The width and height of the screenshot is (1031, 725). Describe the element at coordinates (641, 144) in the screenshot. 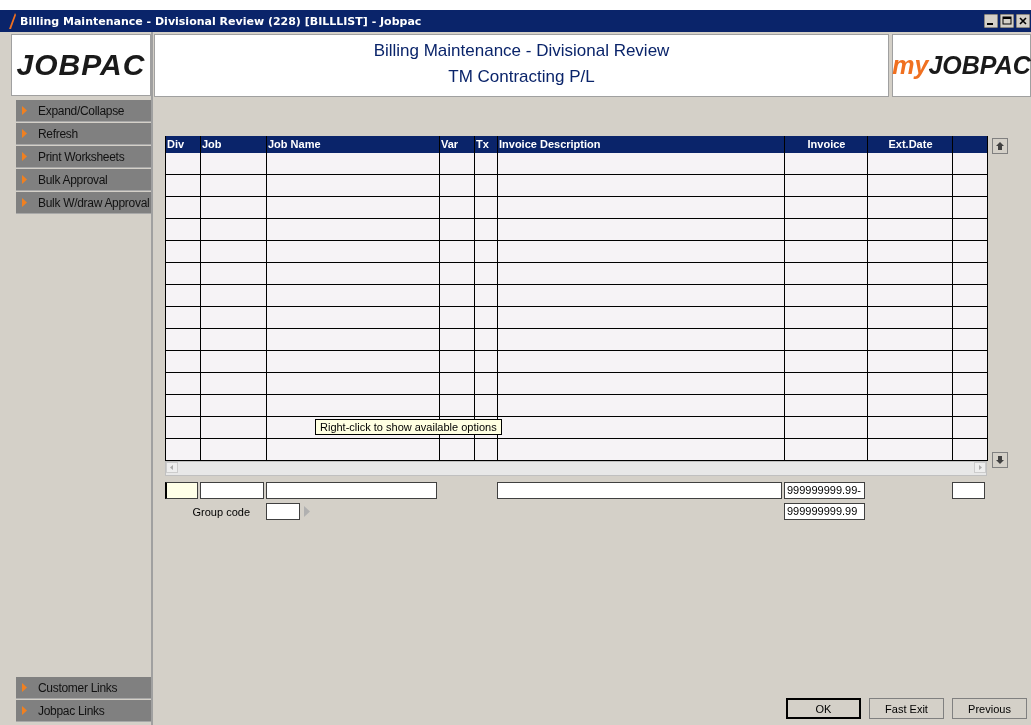

I see `column-header: Invoice Description` at that location.